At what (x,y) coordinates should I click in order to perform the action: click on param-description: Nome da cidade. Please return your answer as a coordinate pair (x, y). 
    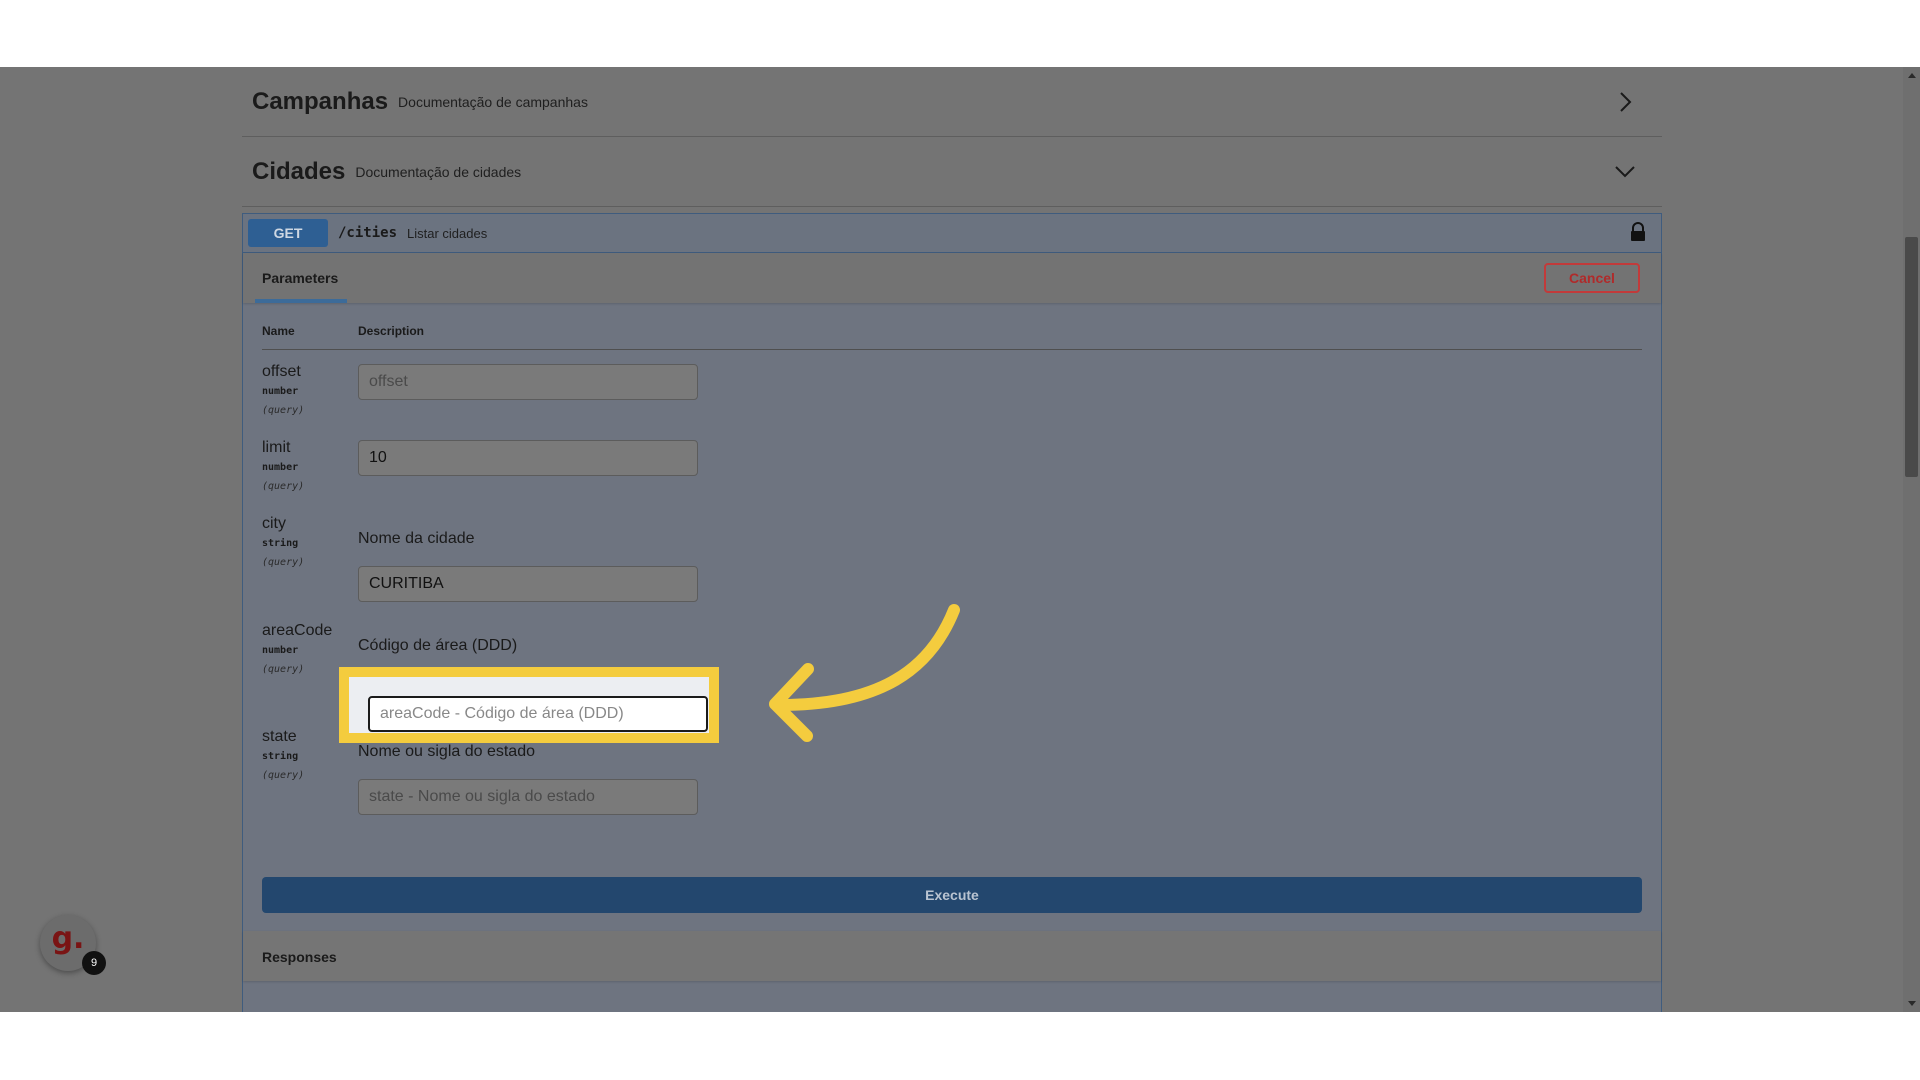
    Looking at the image, I should click on (416, 538).